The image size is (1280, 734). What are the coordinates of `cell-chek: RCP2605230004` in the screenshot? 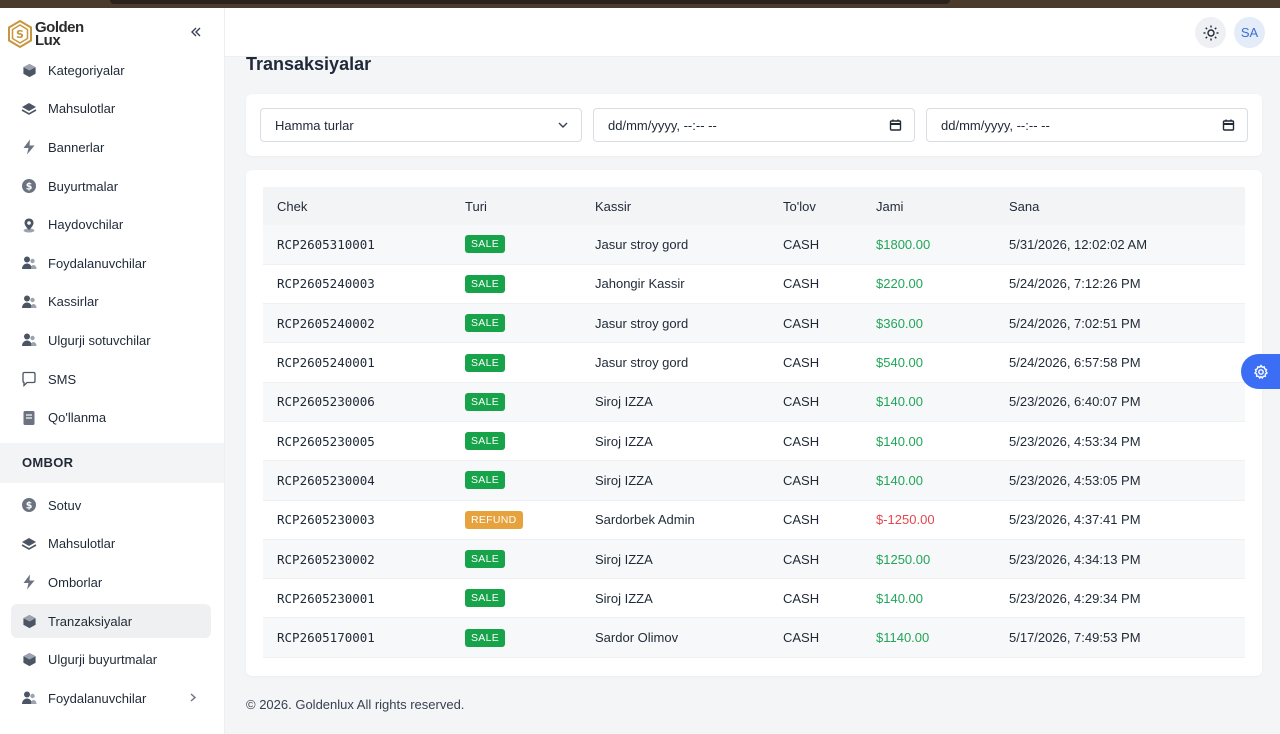 It's located at (326, 480).